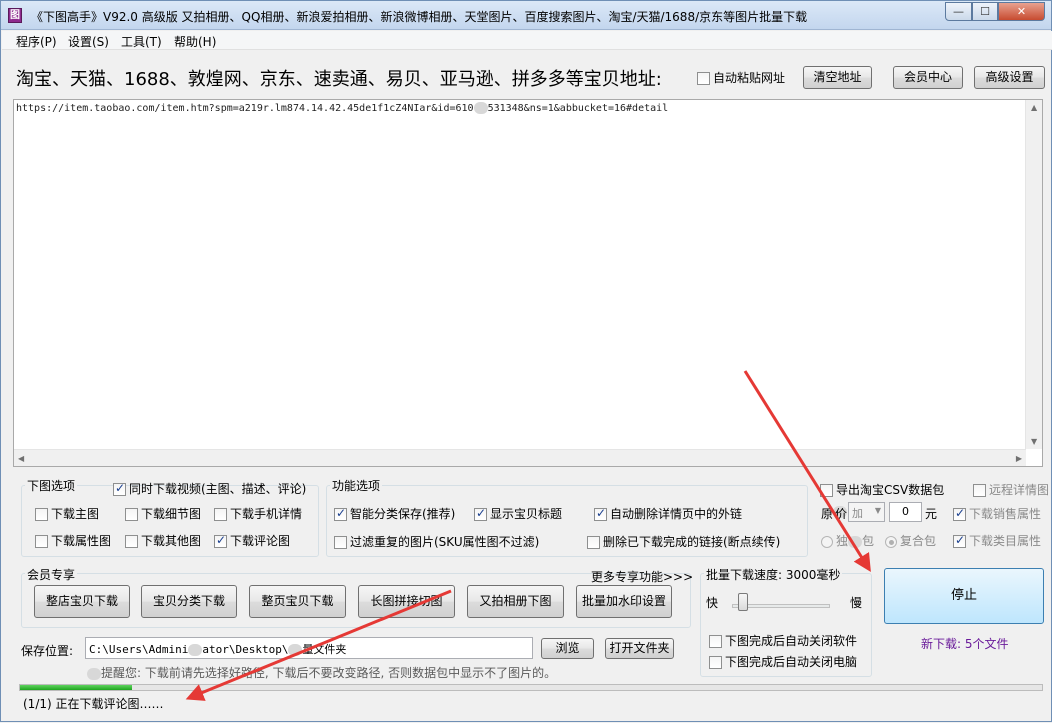  I want to click on download-category-attr-checkbox: 下载类目属性, so click(997, 540).